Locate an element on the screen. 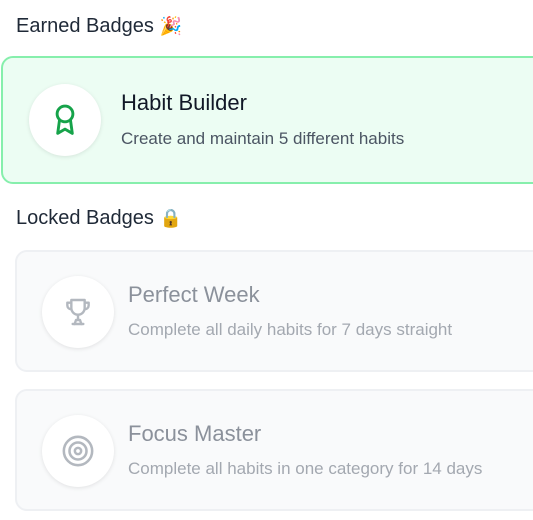 The width and height of the screenshot is (533, 520). award-ribbon-icon is located at coordinates (65, 119).